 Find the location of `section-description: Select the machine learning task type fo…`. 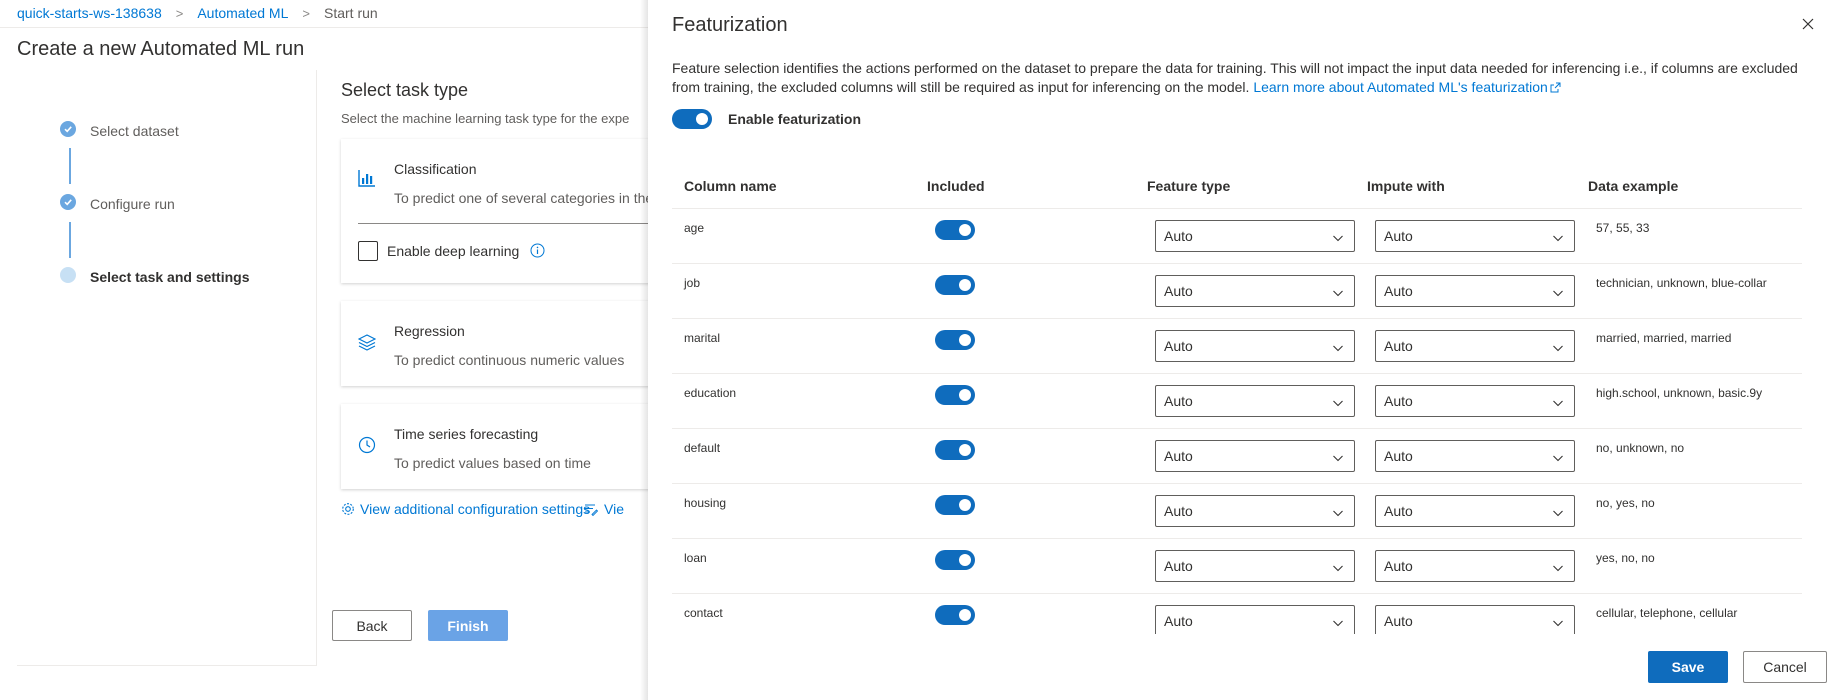

section-description: Select the machine learning task type fo… is located at coordinates (485, 118).